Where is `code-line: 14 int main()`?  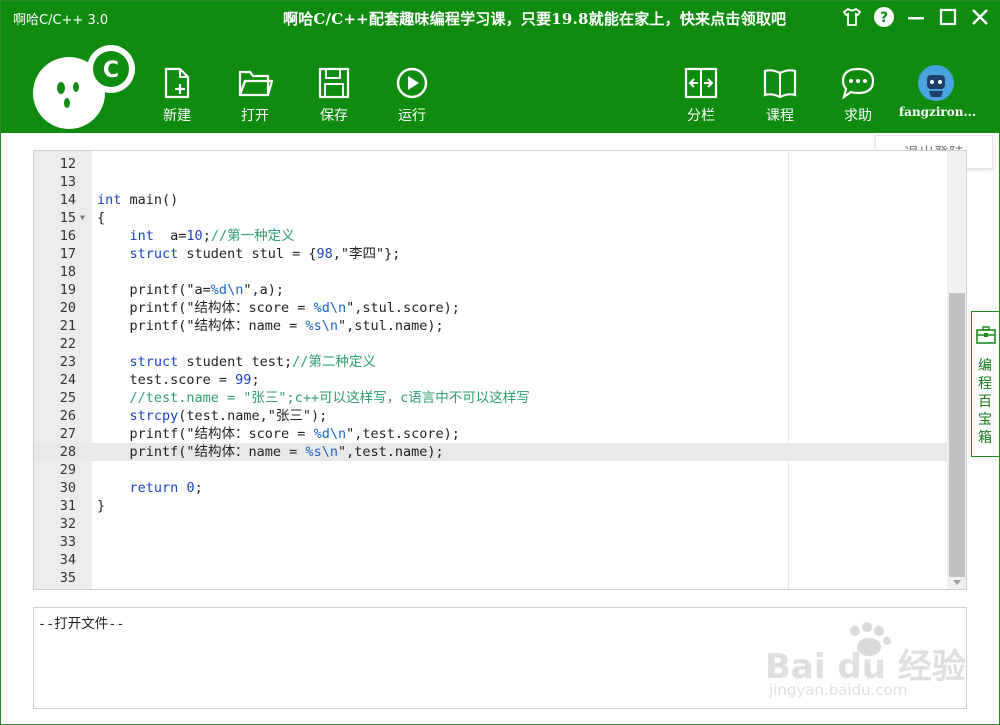 code-line: 14 int main() is located at coordinates (490, 200).